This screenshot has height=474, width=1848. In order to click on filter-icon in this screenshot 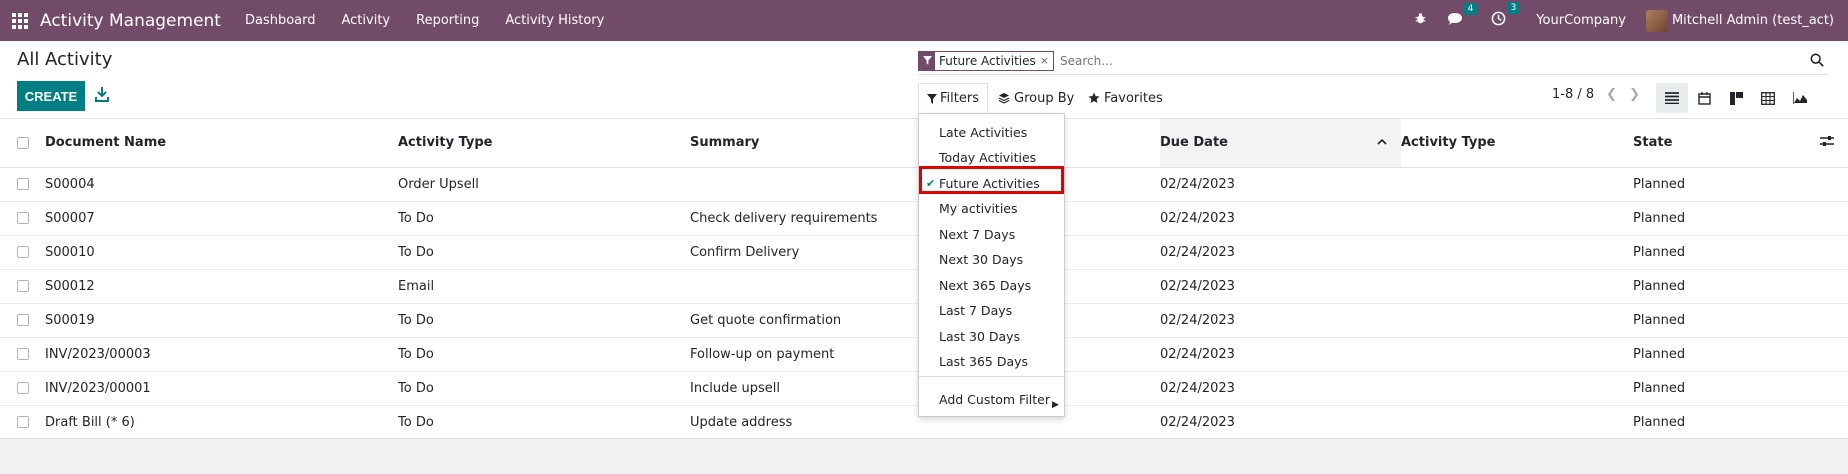, I will do `click(927, 60)`.